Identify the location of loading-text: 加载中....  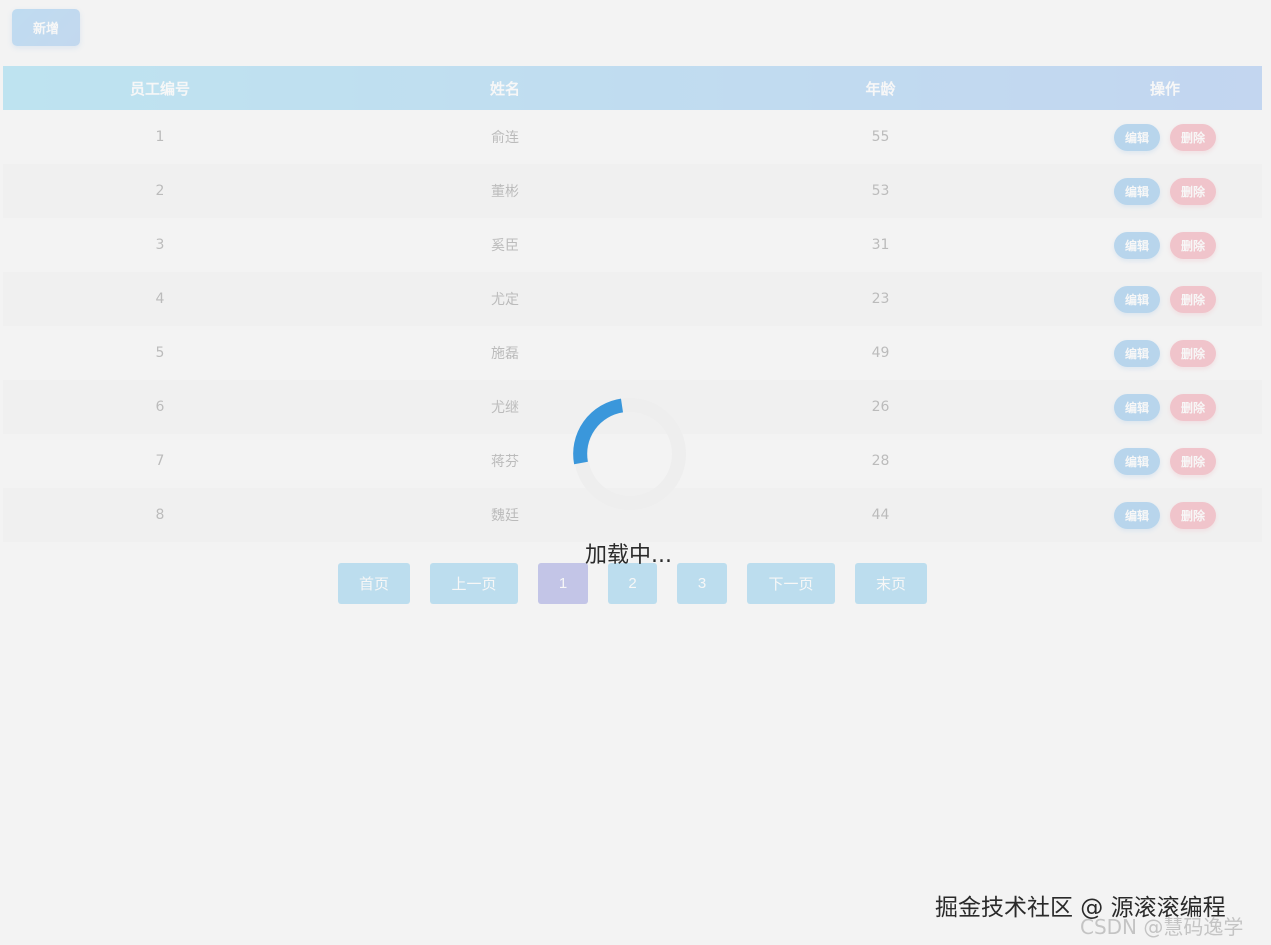
(628, 555).